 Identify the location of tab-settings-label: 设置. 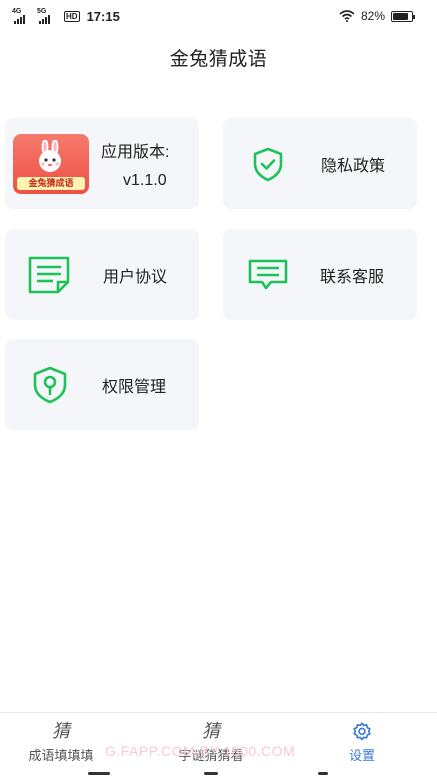
(361, 755).